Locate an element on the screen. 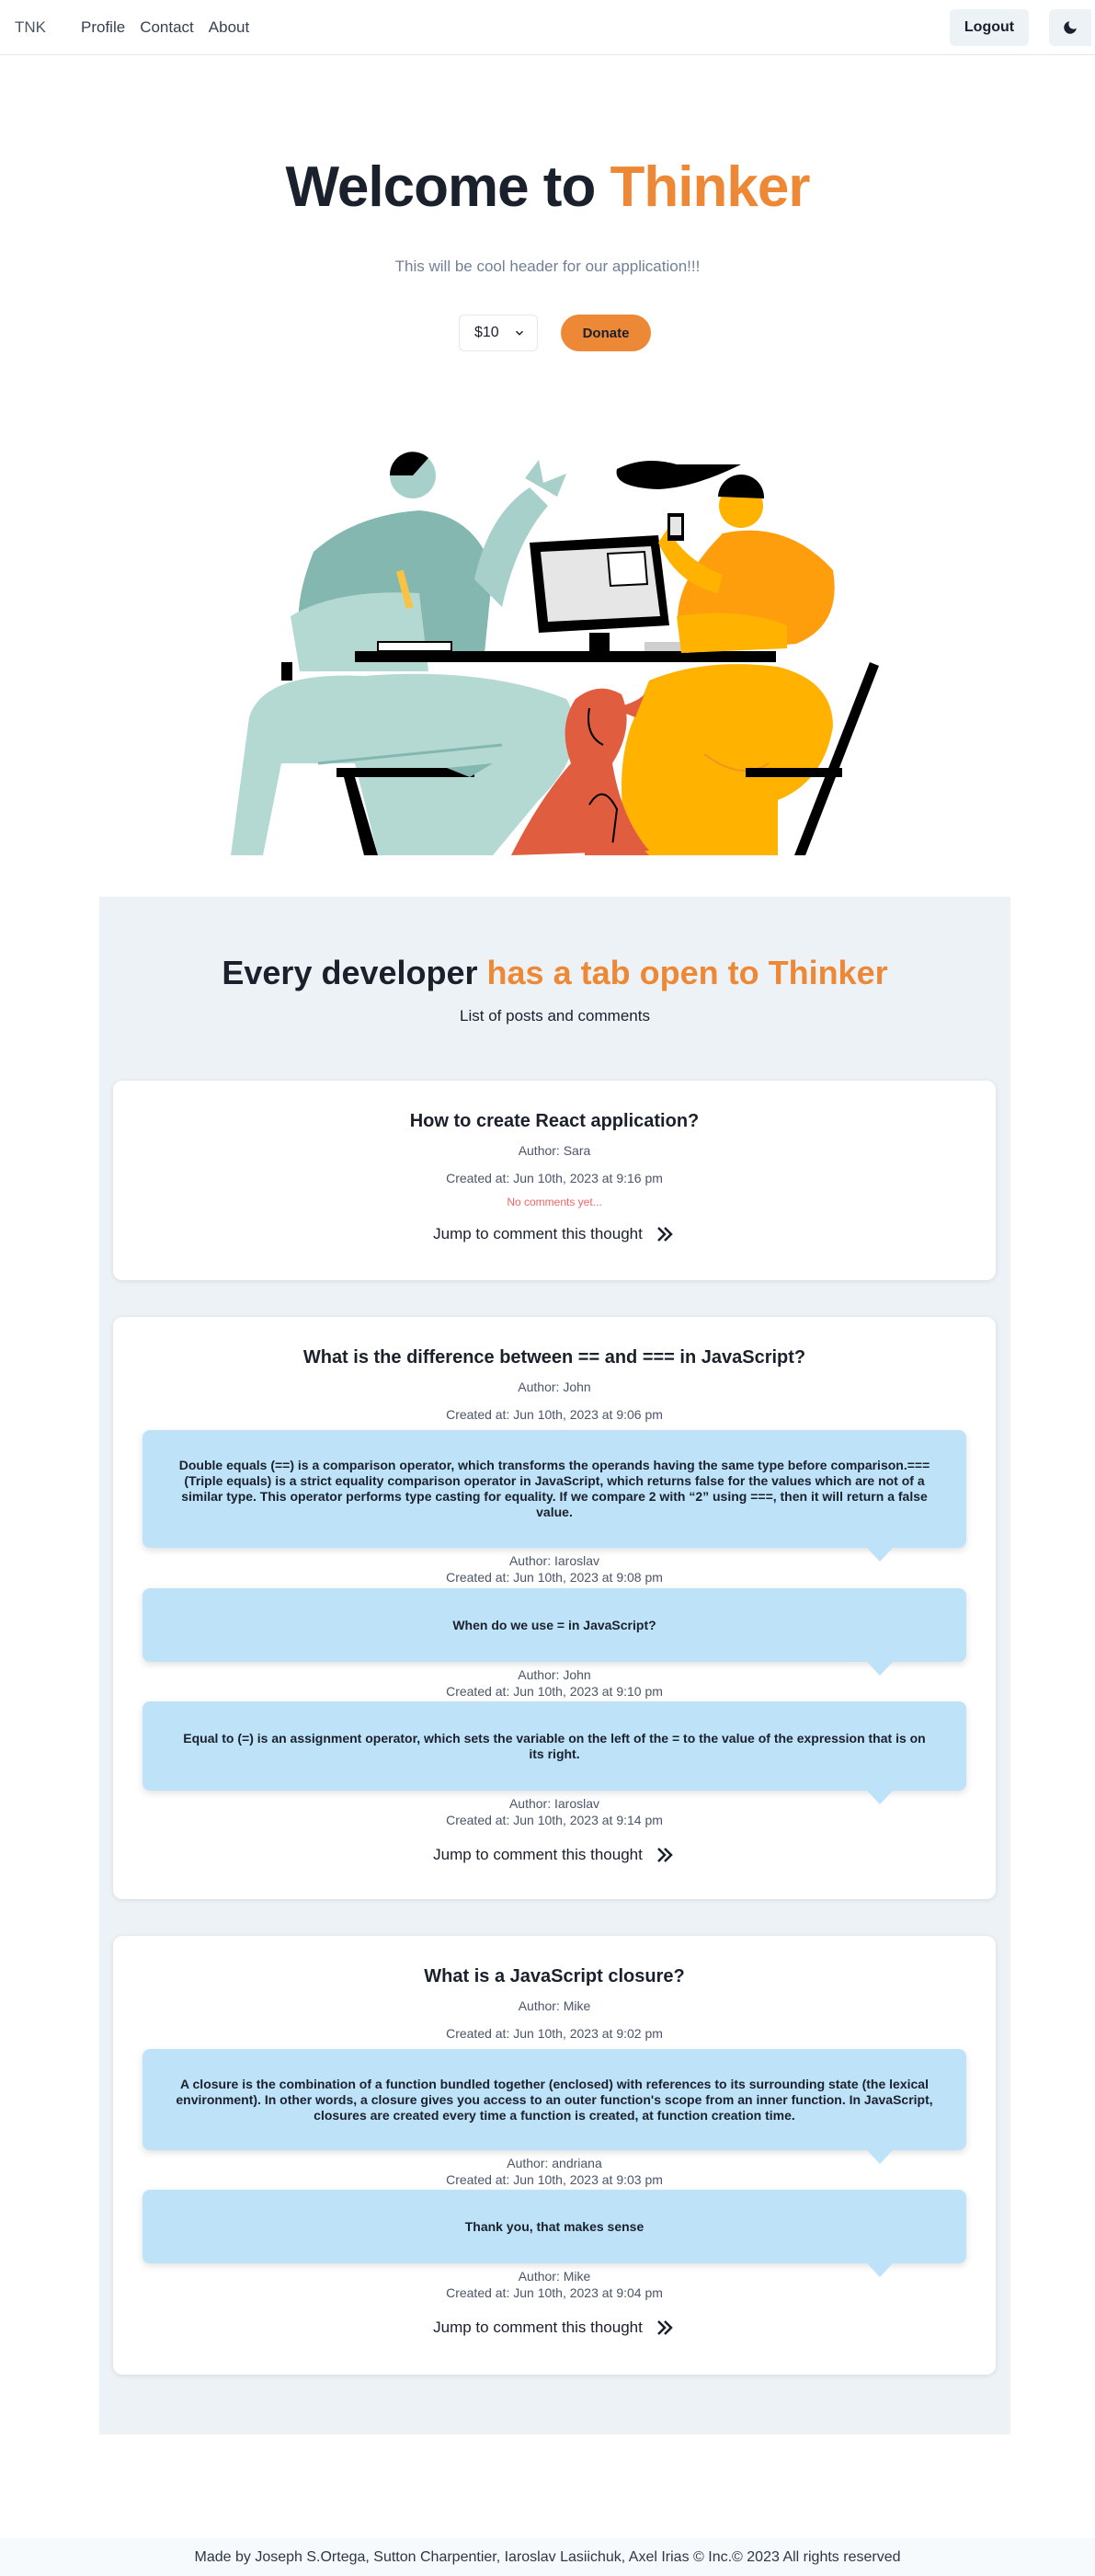 This screenshot has height=2576, width=1095. post-title: What is a JavaScript closure? is located at coordinates (555, 1976).